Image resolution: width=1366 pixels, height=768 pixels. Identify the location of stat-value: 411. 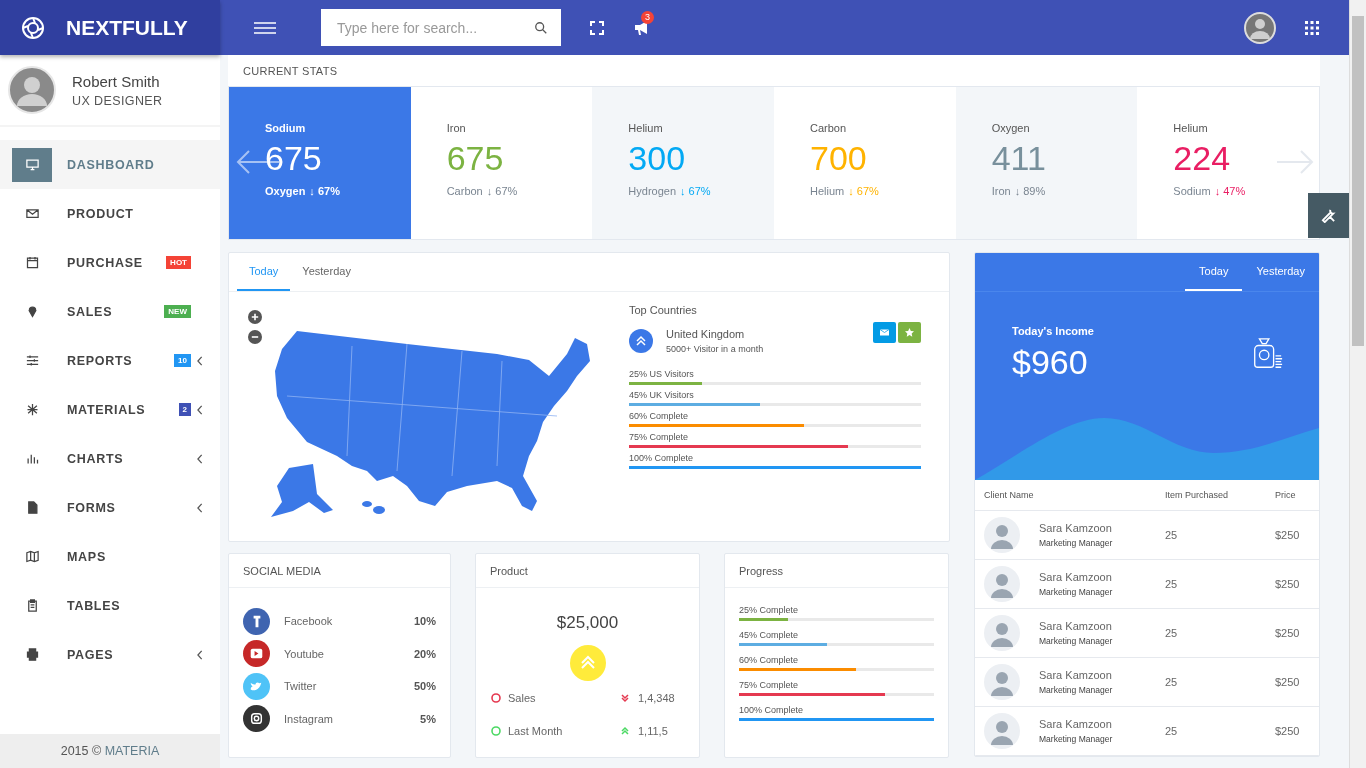
(1018, 158).